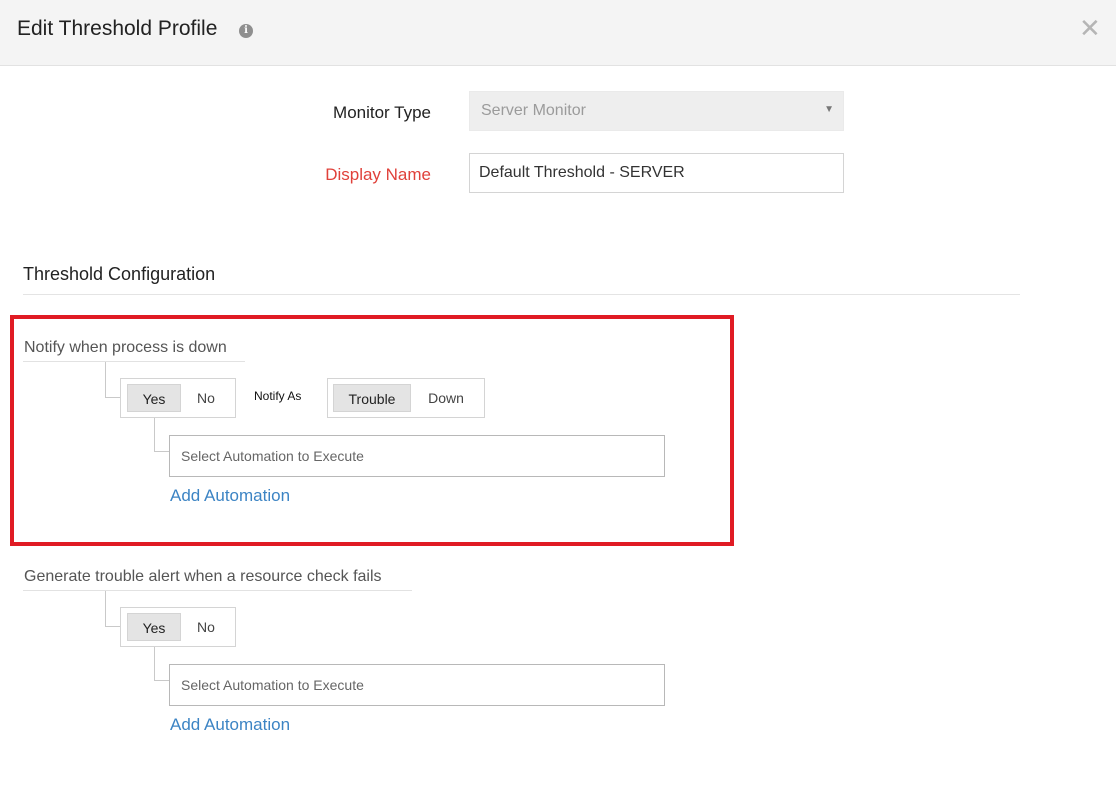 The width and height of the screenshot is (1116, 792). Describe the element at coordinates (382, 112) in the screenshot. I see `monitor-type-label: Monitor Type` at that location.